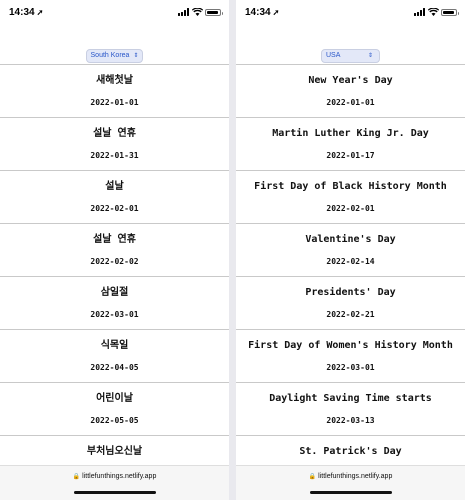 This screenshot has width=465, height=500. I want to click on list-item: 설날 연휴 2022-02-02, so click(114, 249).